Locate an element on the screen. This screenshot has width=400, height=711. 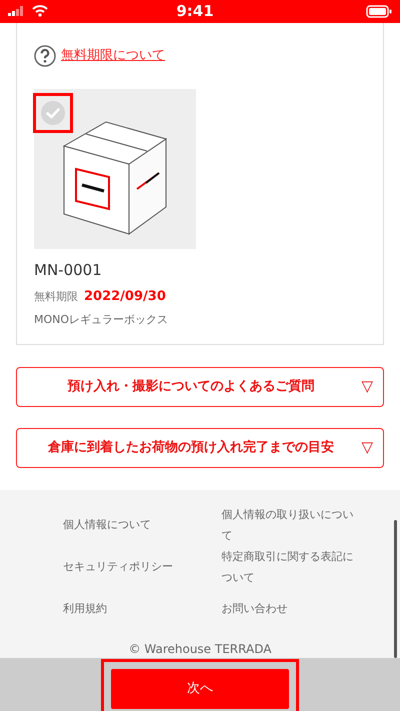
expiry-date: 2022/09/30 is located at coordinates (125, 297).